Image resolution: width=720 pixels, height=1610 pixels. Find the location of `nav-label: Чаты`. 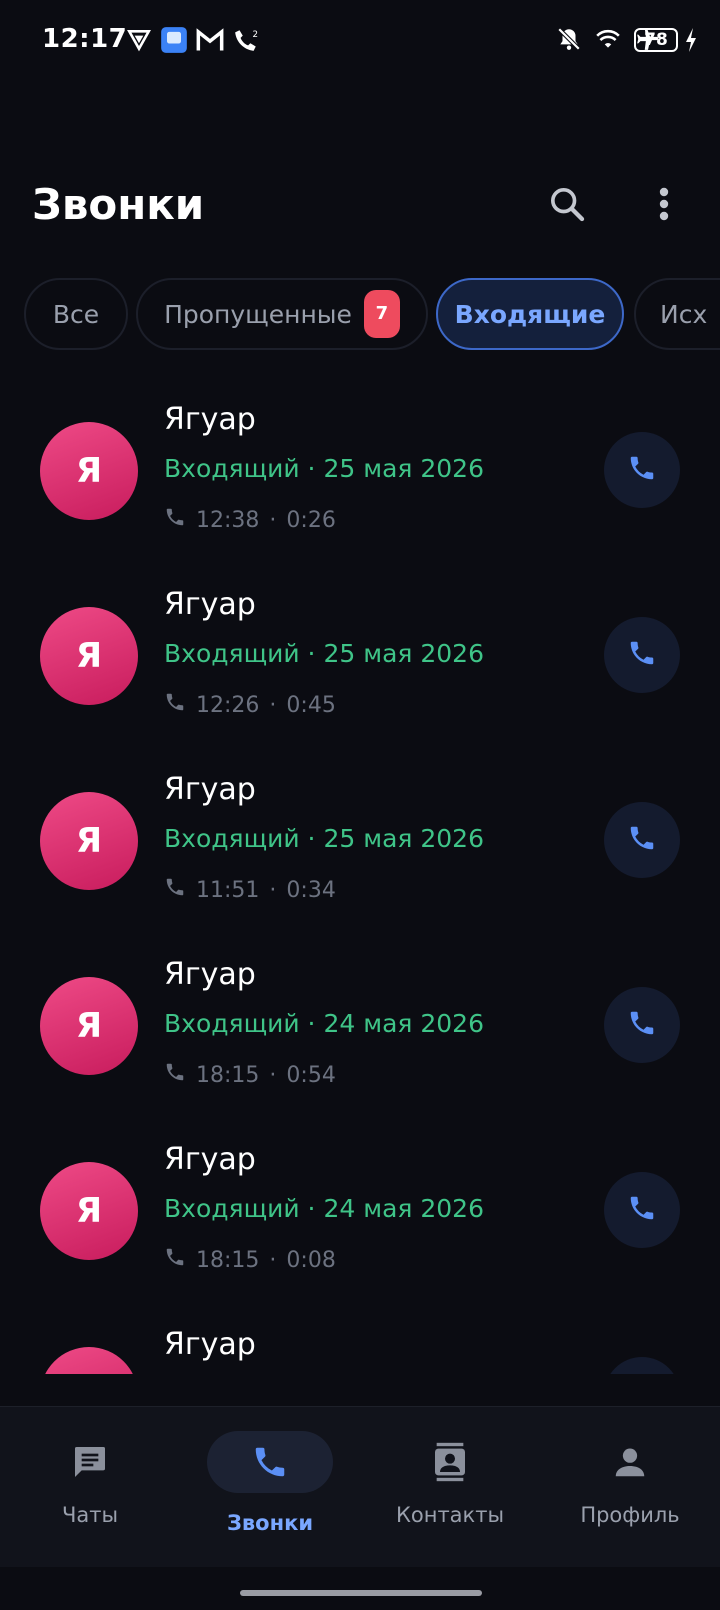

nav-label: Чаты is located at coordinates (90, 1515).